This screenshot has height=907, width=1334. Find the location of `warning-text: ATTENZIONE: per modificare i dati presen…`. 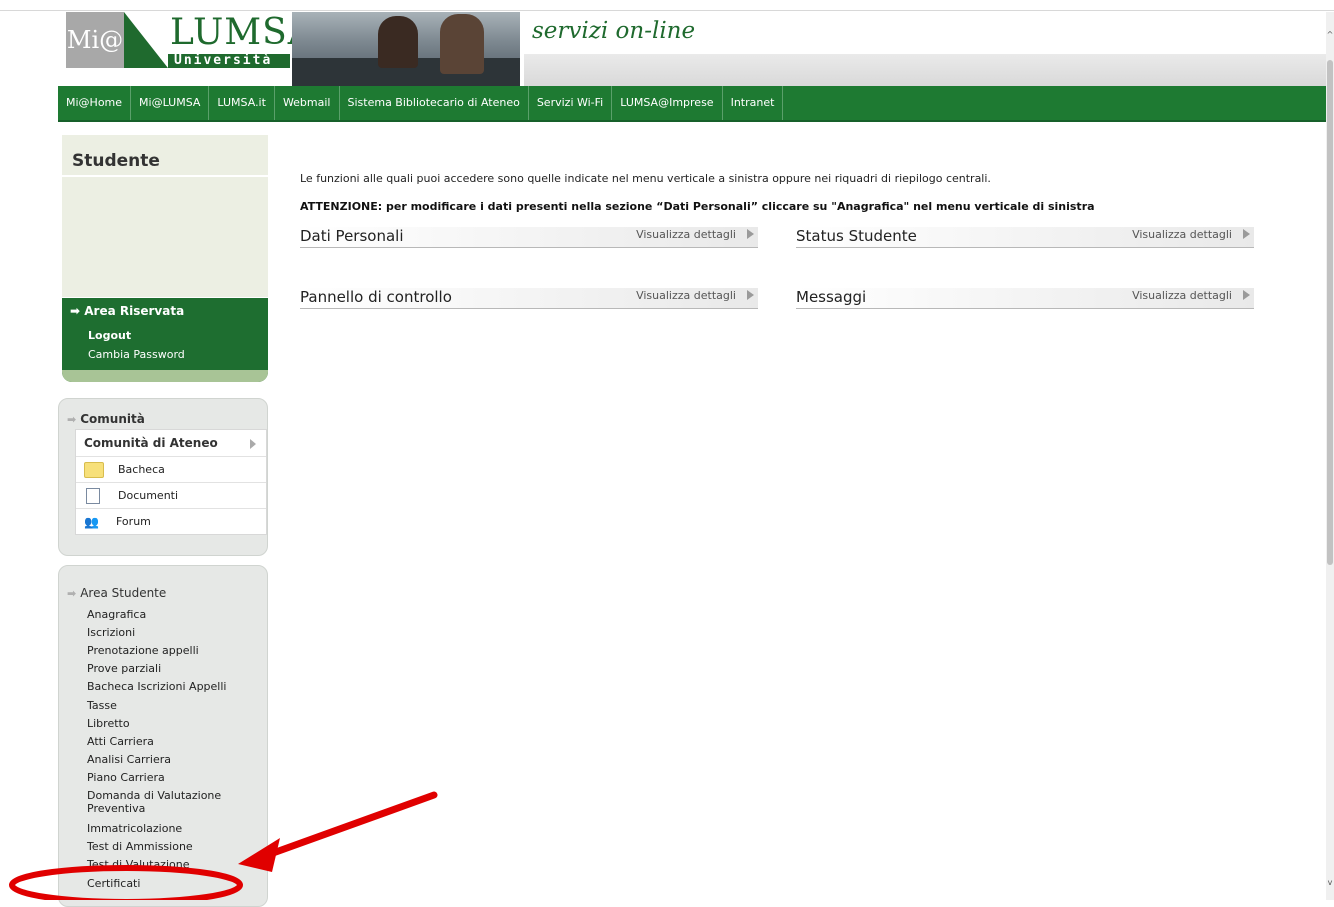

warning-text: ATTENZIONE: per modificare i dati presen… is located at coordinates (697, 206).